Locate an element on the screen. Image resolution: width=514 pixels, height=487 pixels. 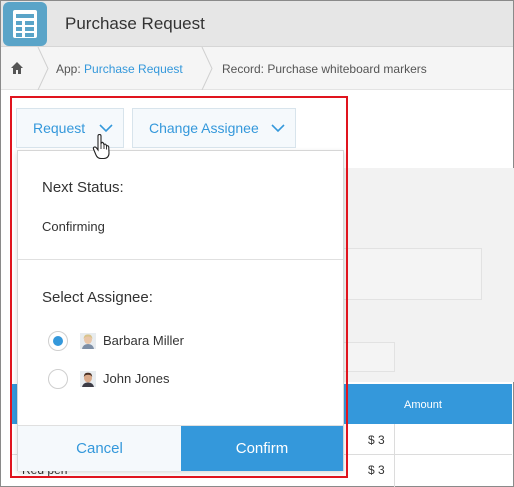
breadcrumb-app: App: Purchase Request is located at coordinates (119, 69).